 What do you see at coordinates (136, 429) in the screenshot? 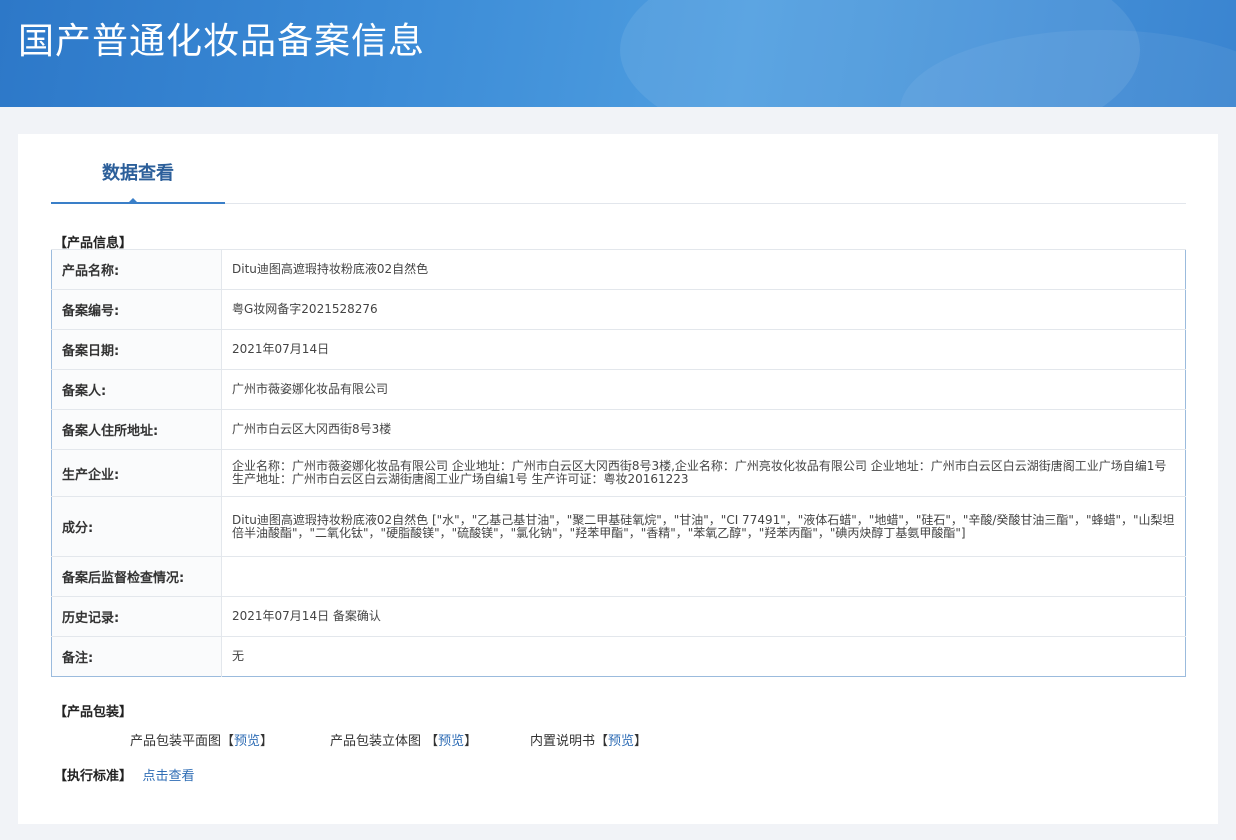
I see `row-label: 备案人住所地址:` at bounding box center [136, 429].